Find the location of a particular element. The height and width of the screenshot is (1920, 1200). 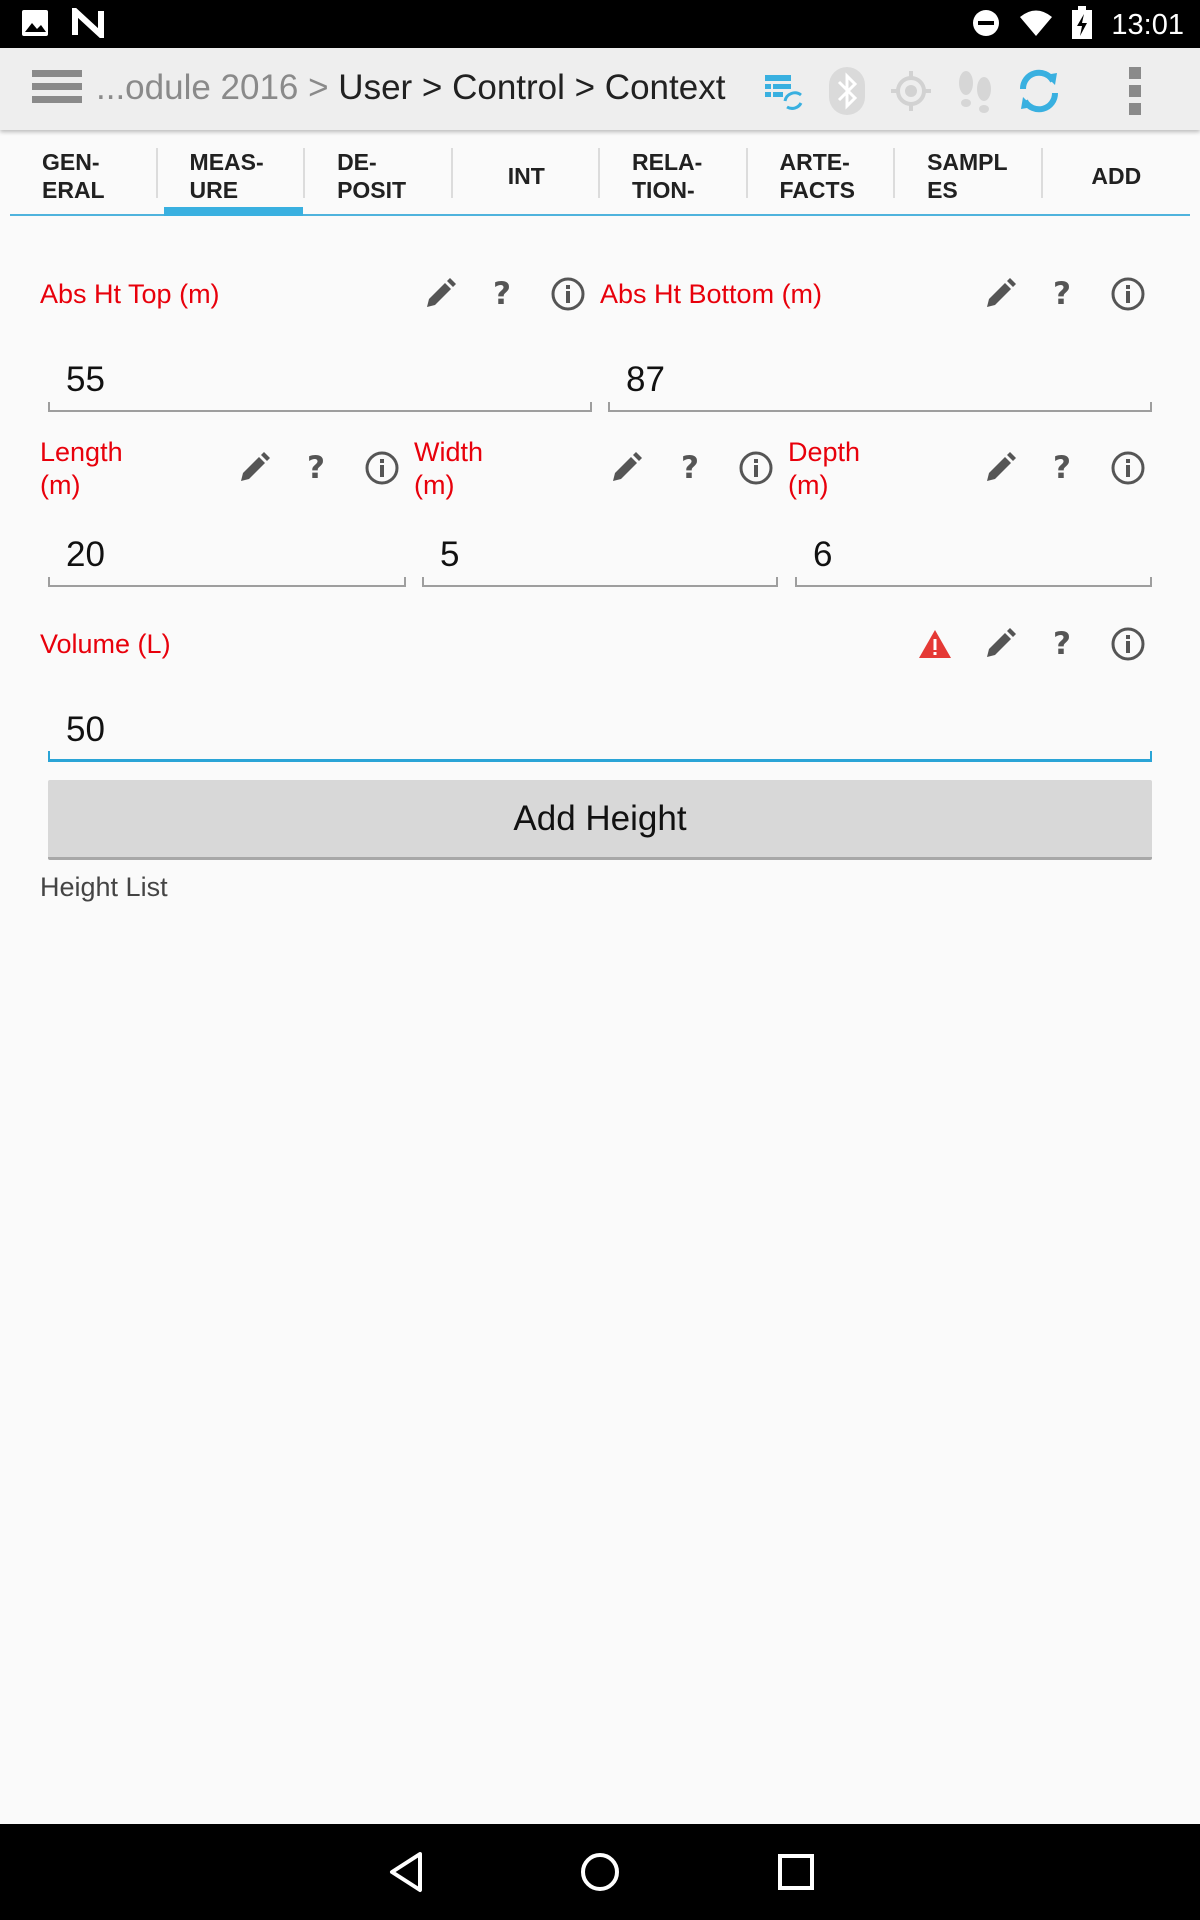

tab-general: GEN- ERAL is located at coordinates (84, 176).